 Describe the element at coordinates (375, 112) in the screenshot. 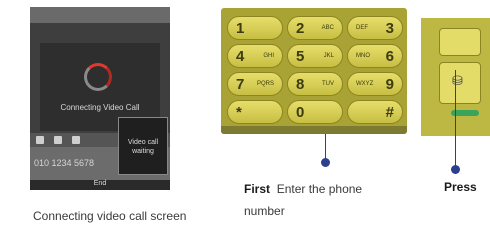

I see `key-hash: #` at that location.